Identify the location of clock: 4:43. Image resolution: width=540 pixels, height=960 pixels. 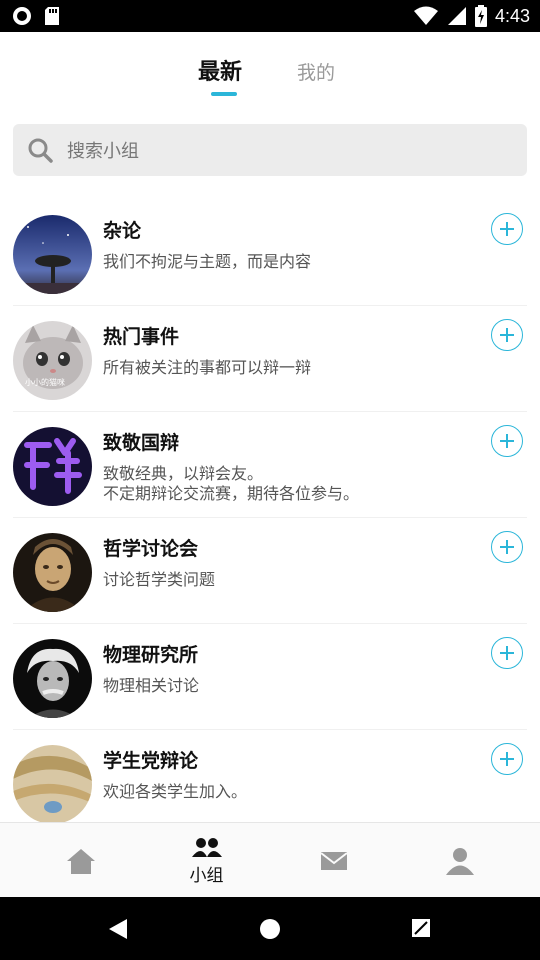
(512, 15).